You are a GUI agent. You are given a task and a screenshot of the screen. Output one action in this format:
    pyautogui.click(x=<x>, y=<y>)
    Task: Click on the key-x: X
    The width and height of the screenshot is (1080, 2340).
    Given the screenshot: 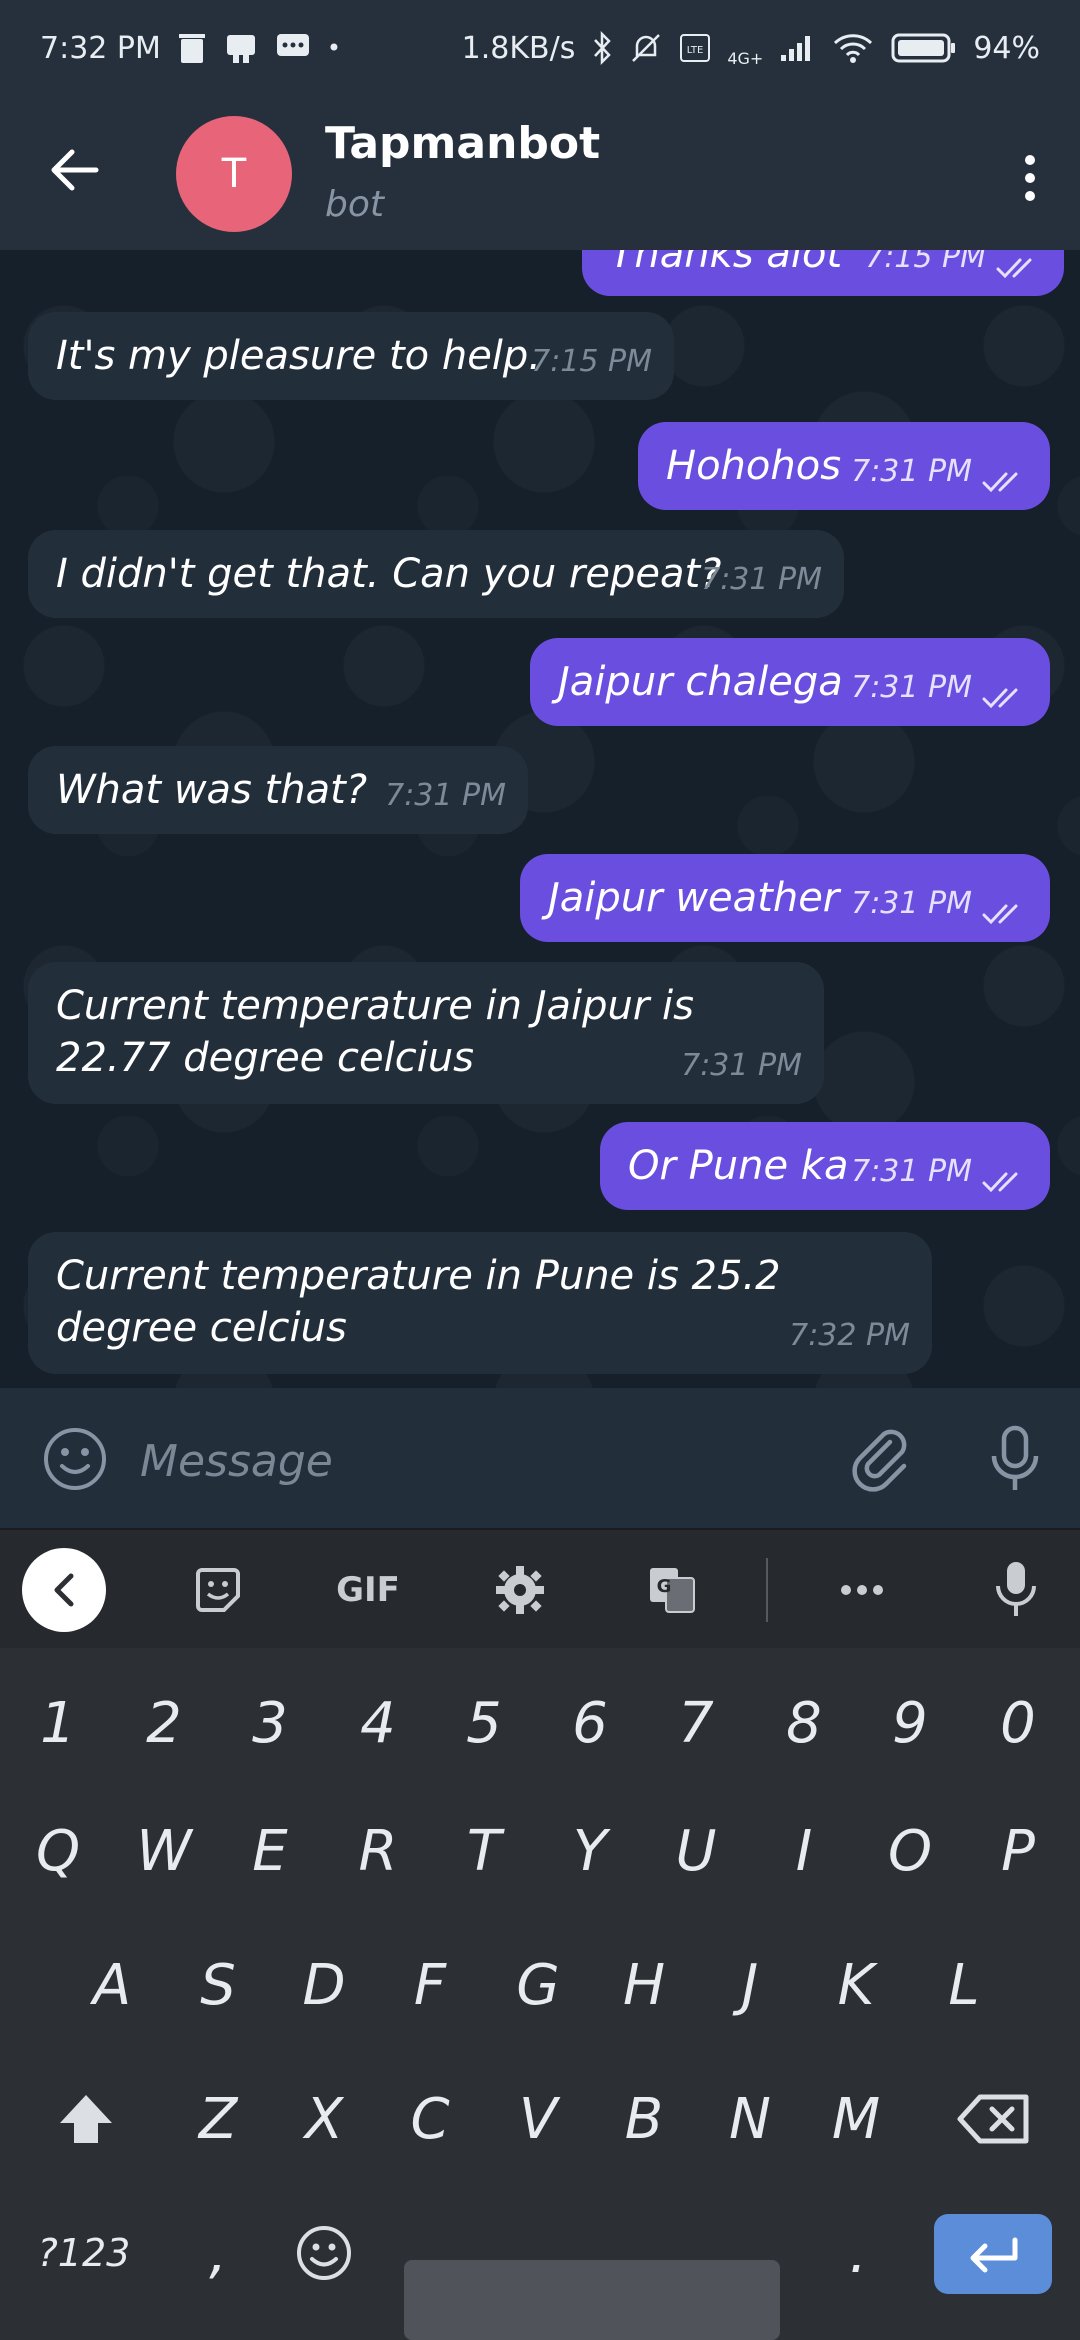 What is the action you would take?
    pyautogui.click(x=324, y=2119)
    